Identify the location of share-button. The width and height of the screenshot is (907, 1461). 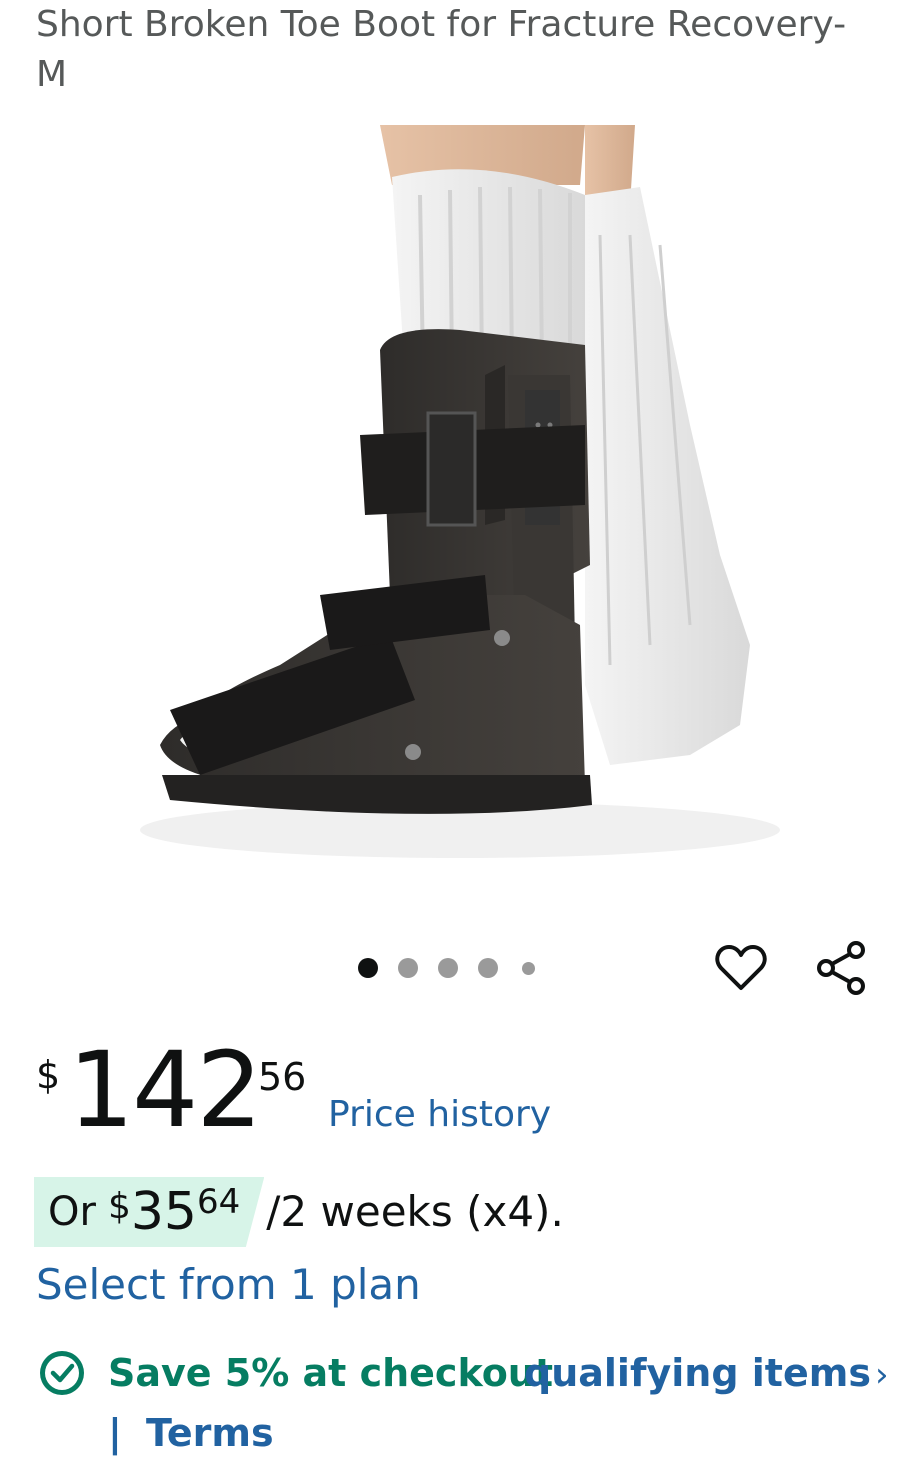
(842, 968).